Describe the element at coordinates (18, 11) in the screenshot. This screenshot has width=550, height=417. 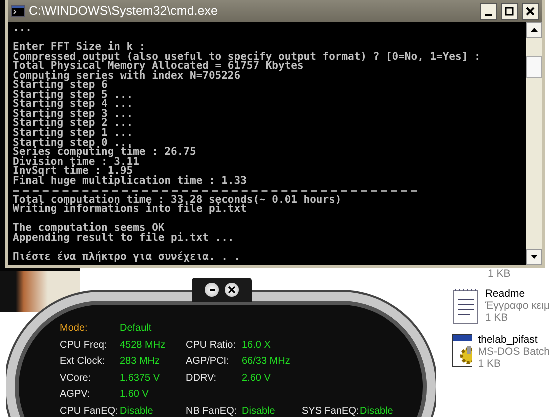
I see `console-icon` at that location.